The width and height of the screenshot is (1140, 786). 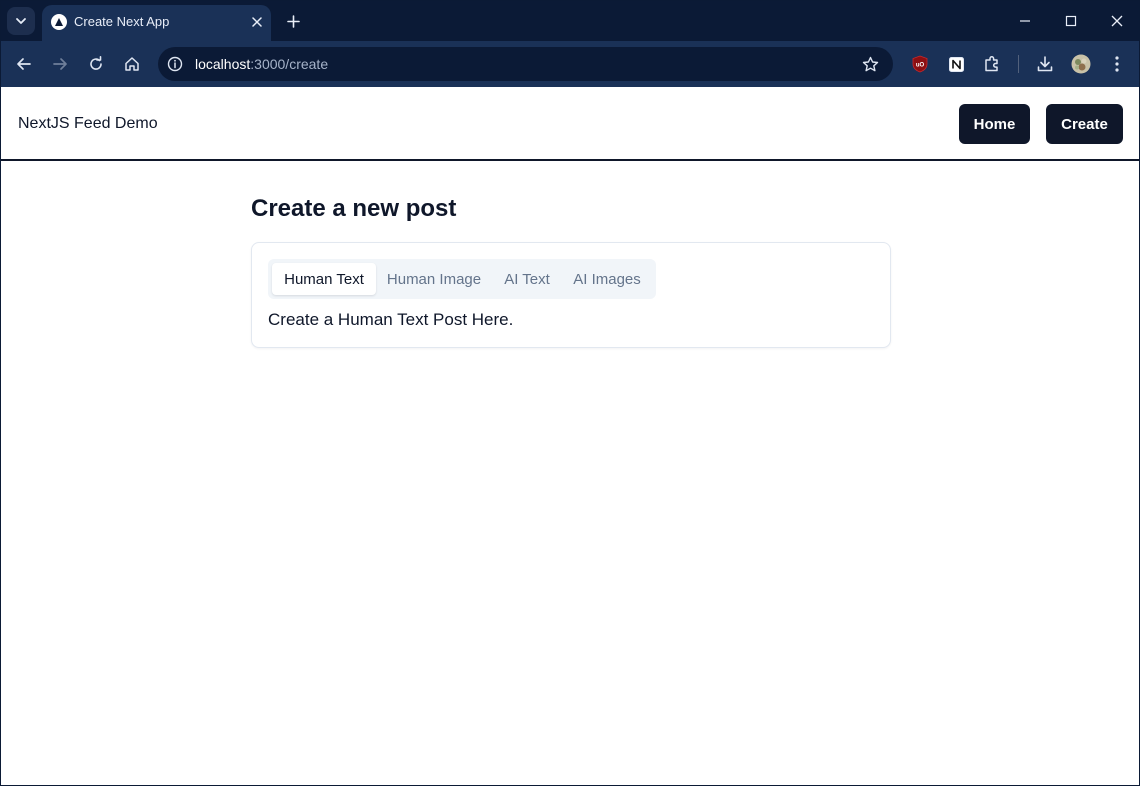 I want to click on home-nav-button: Home, so click(x=994, y=124).